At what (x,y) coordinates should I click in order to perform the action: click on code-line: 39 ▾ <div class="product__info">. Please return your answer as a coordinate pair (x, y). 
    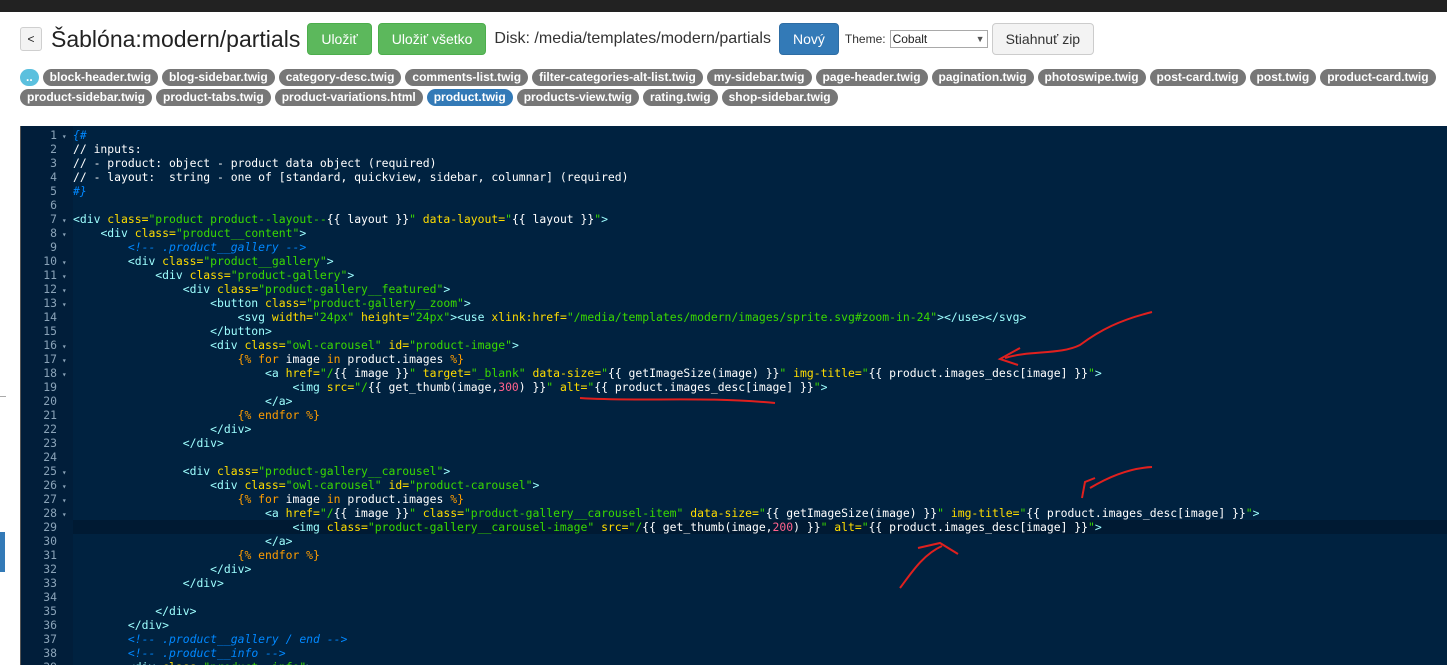
    Looking at the image, I should click on (167, 662).